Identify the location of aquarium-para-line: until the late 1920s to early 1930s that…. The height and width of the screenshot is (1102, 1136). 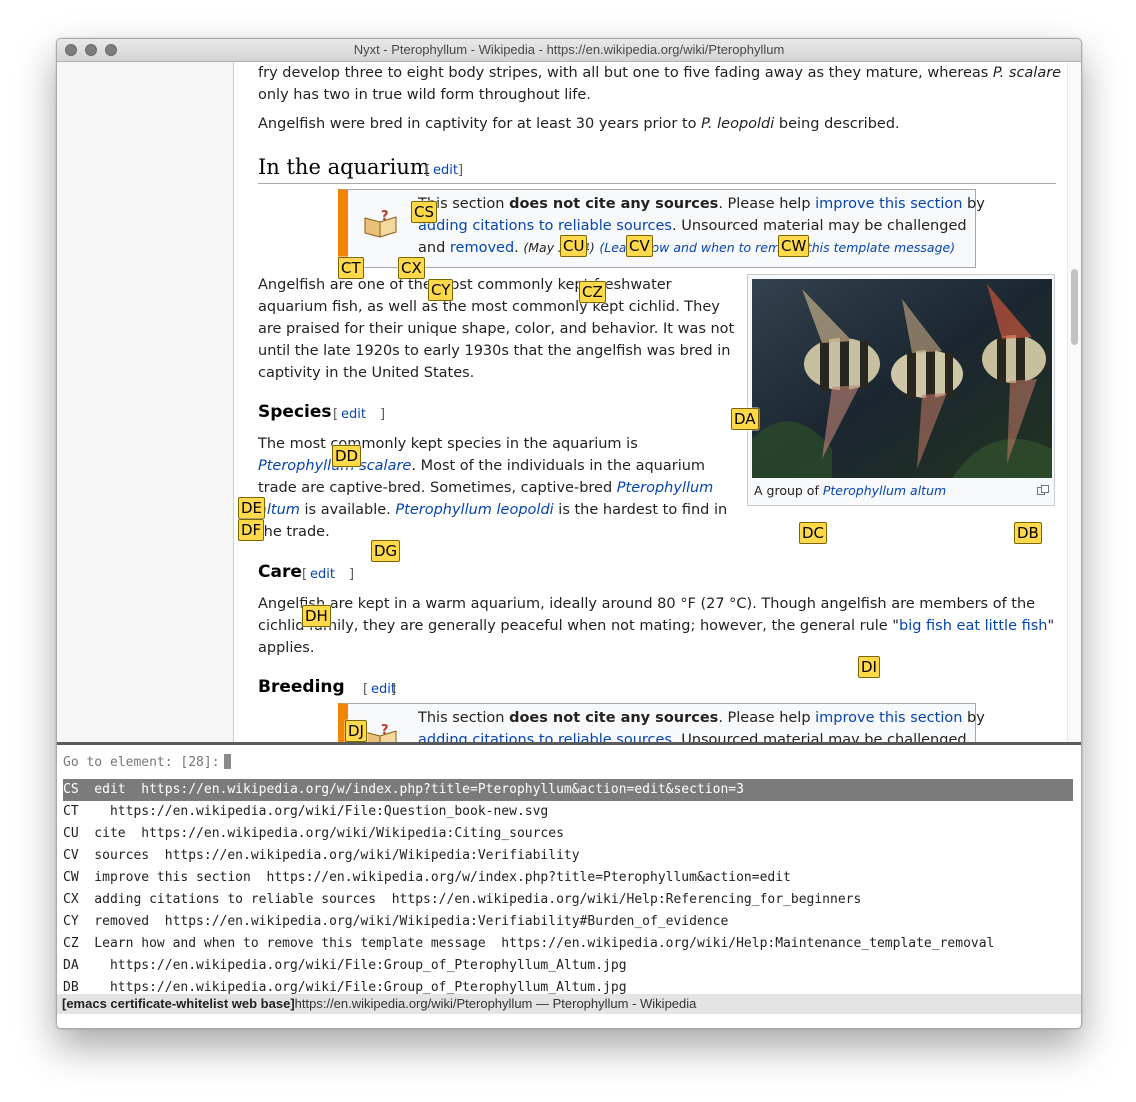
(494, 351).